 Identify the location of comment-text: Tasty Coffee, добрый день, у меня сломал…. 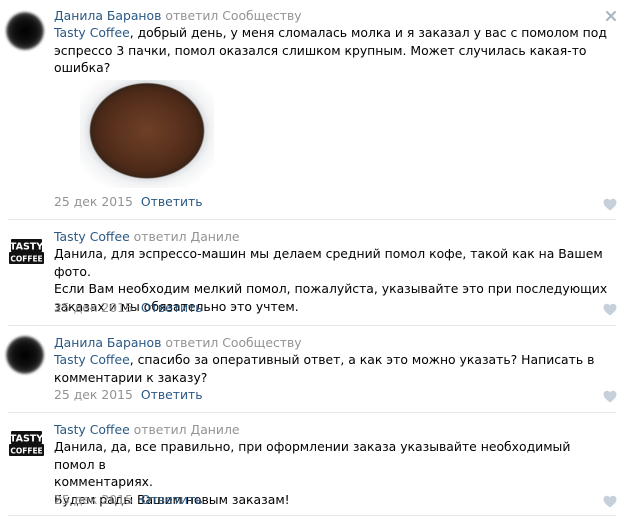
(330, 50).